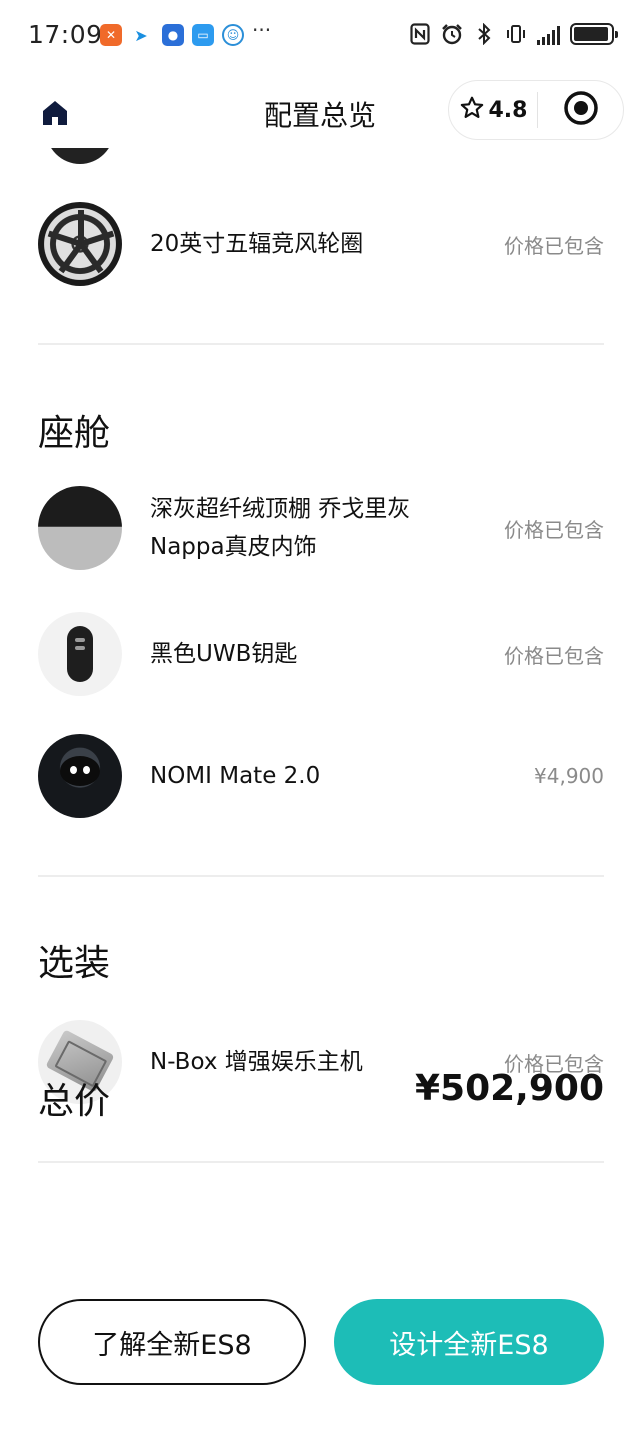  Describe the element at coordinates (472, 110) in the screenshot. I see `star-icon` at that location.